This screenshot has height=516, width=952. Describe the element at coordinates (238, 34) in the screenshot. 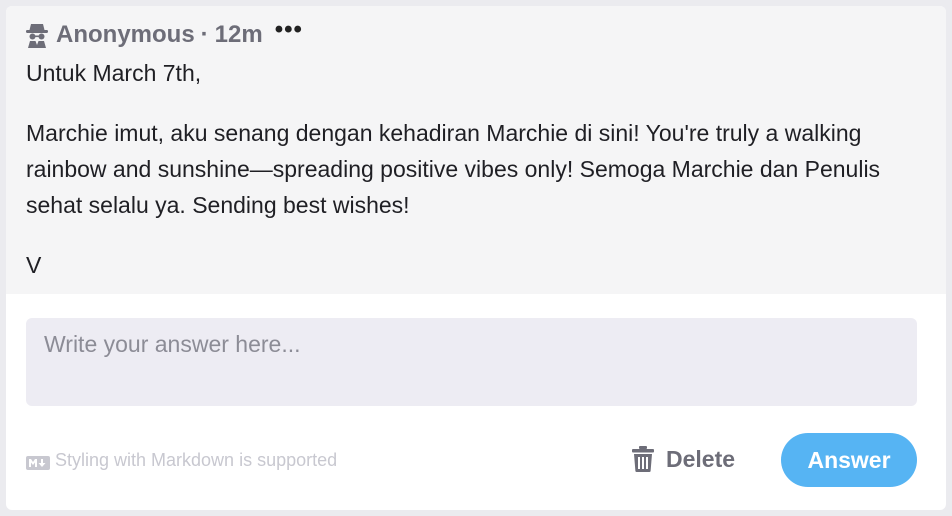

I see `time-ago: 12m` at that location.